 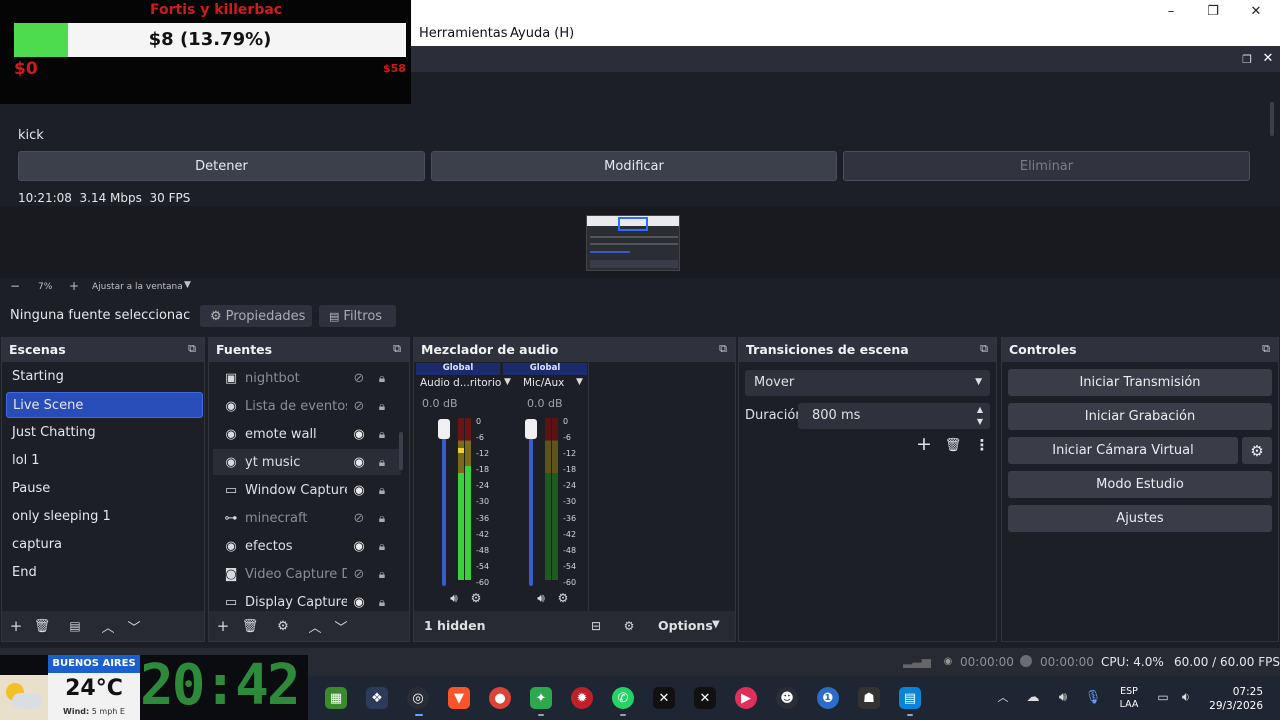 What do you see at coordinates (104, 489) in the screenshot?
I see `scene-item: Pause` at bounding box center [104, 489].